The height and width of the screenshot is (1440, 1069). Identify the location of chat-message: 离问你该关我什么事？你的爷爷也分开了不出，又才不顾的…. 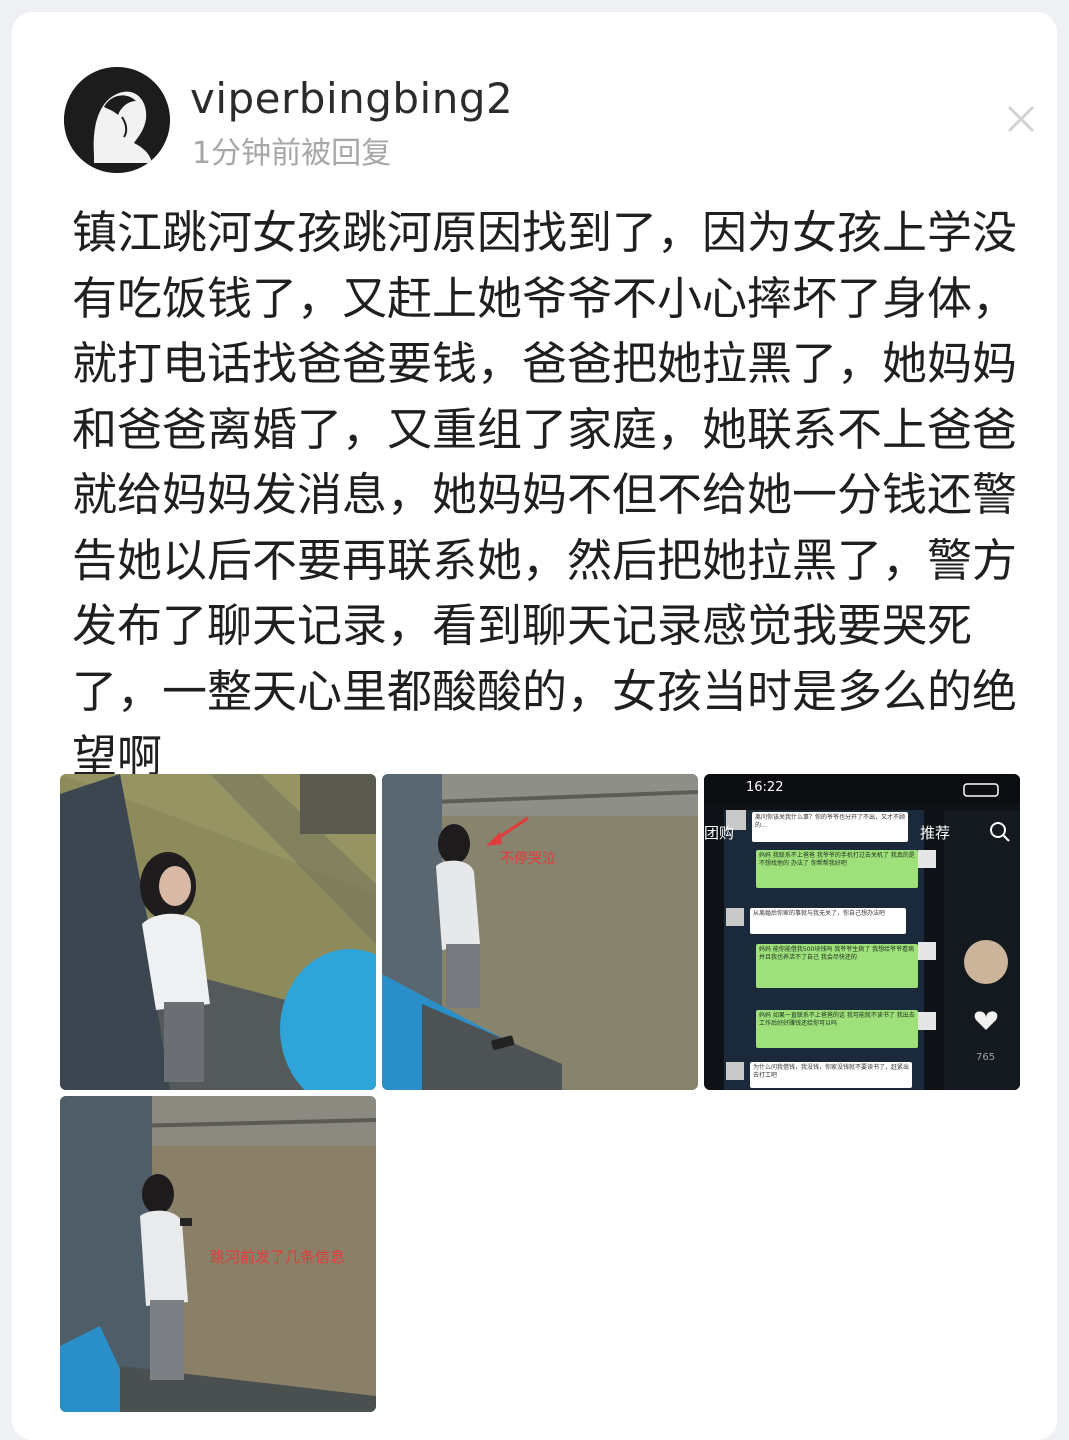
(830, 827).